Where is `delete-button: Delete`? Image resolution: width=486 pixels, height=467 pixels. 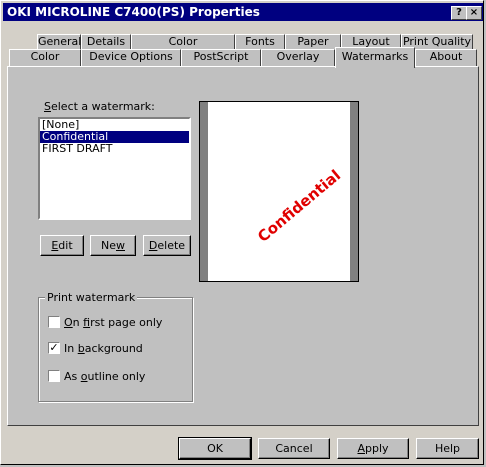
delete-button: Delete is located at coordinates (167, 245).